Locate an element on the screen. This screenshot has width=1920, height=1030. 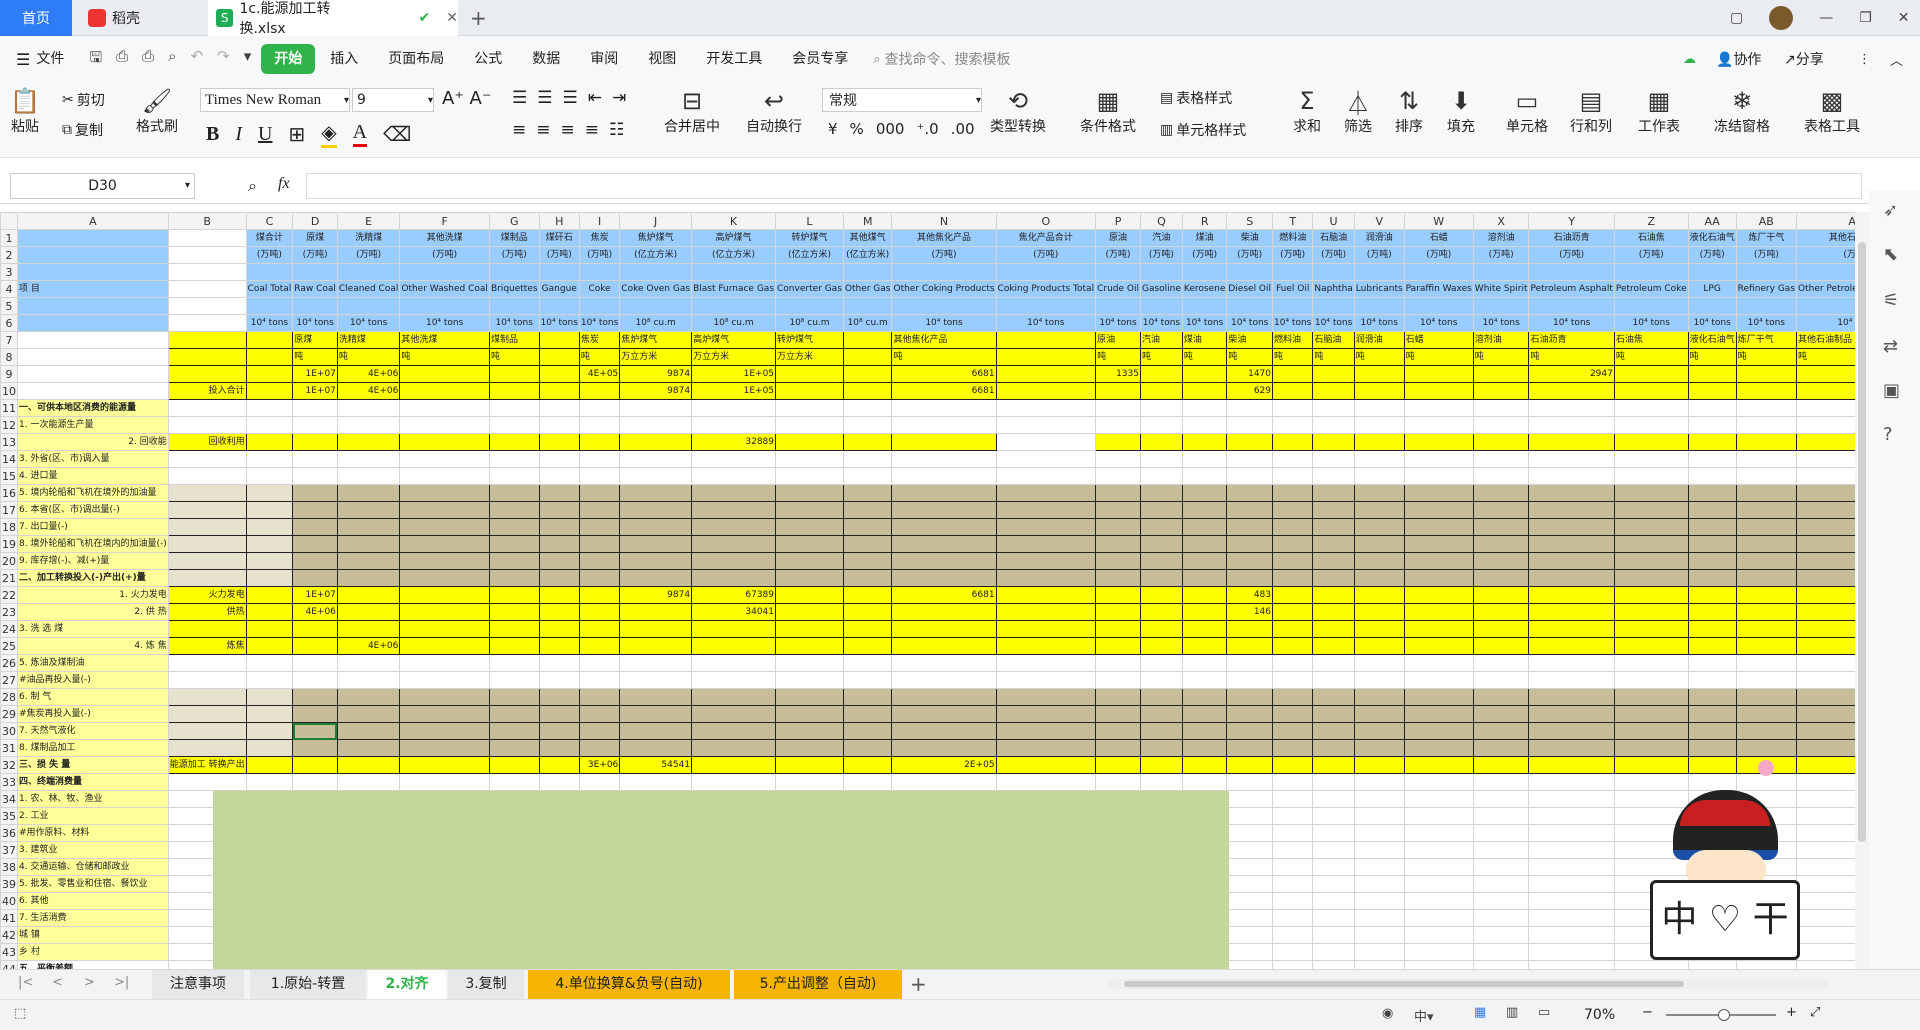
cell-I5 is located at coordinates (599, 306).